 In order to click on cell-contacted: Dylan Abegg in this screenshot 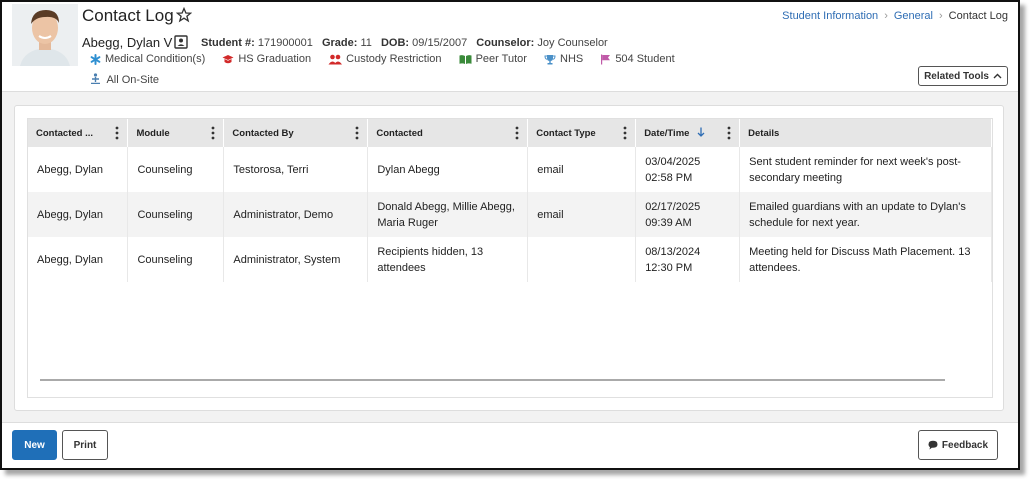, I will do `click(448, 169)`.